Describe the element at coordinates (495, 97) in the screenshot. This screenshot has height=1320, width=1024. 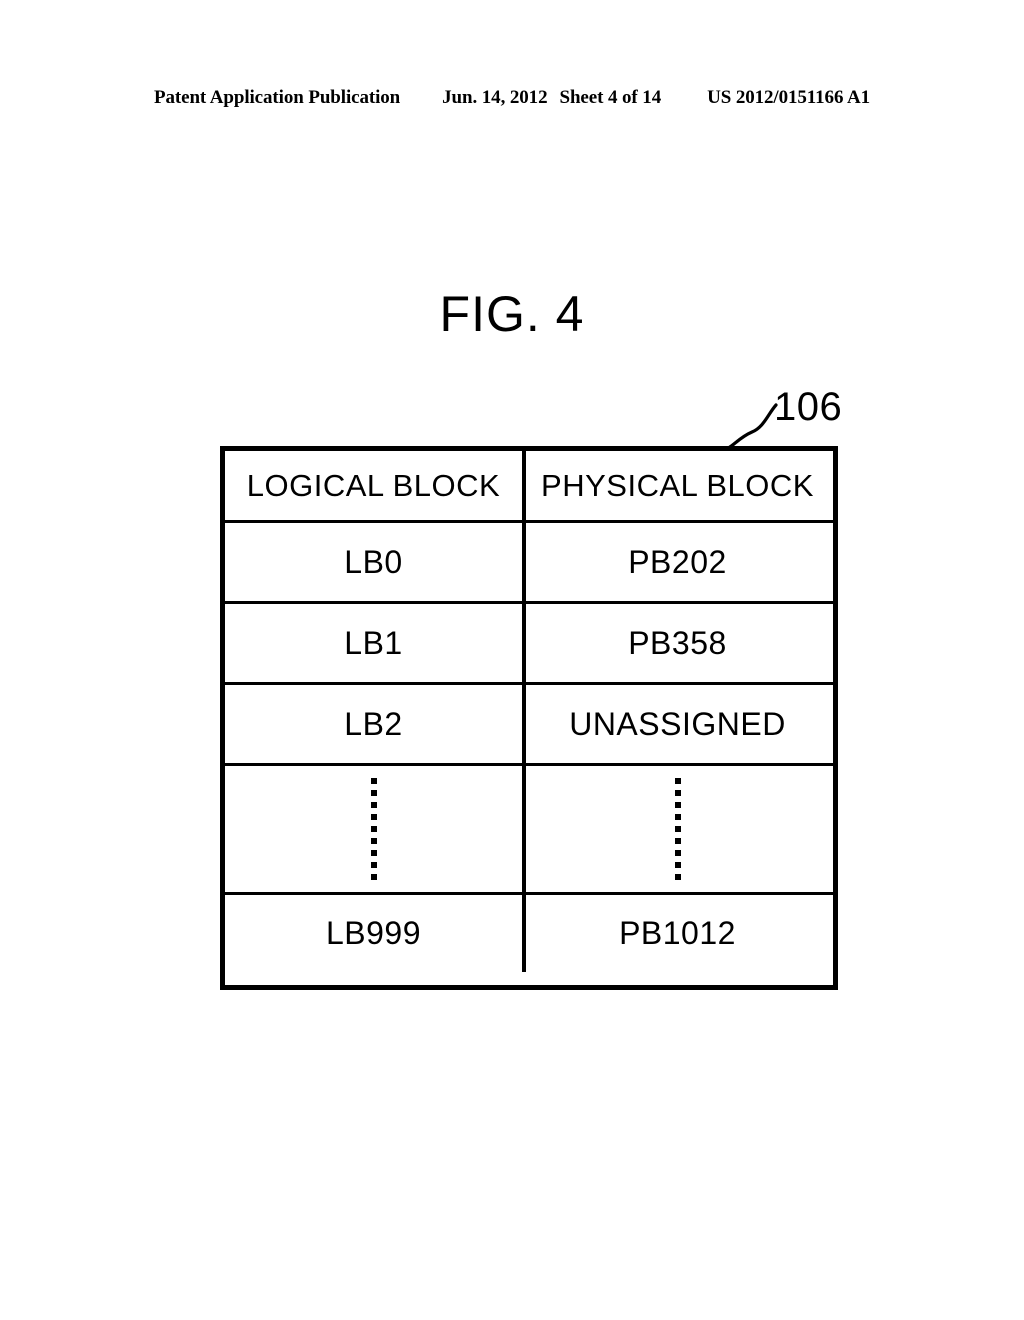
I see `publication-date: Jun. 14, 2012` at that location.